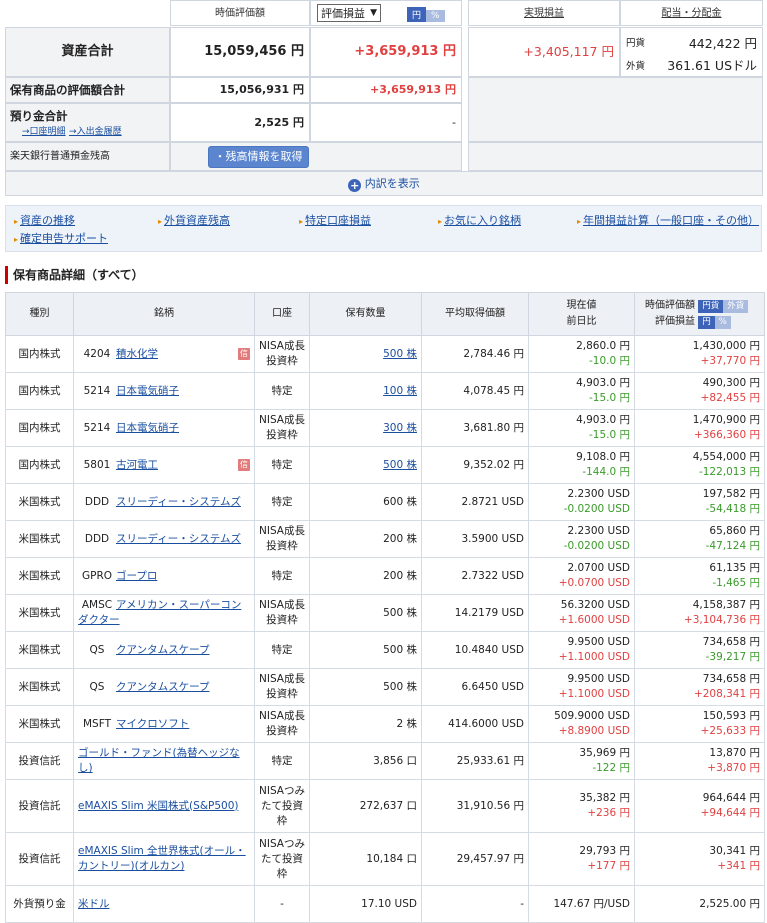 This screenshot has width=767, height=923. What do you see at coordinates (194, 220) in the screenshot?
I see `nav-fx-balance: ▸ 外貨資産残高` at bounding box center [194, 220].